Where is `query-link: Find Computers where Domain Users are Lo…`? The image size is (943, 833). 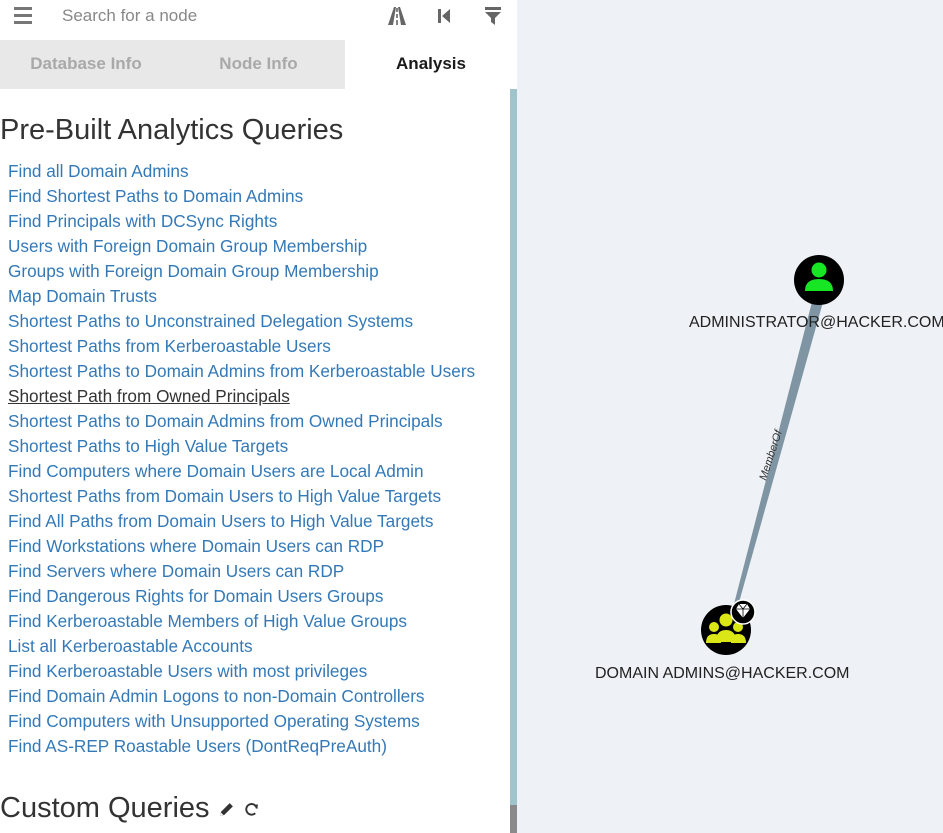
query-link: Find Computers where Domain Users are Lo… is located at coordinates (241, 471).